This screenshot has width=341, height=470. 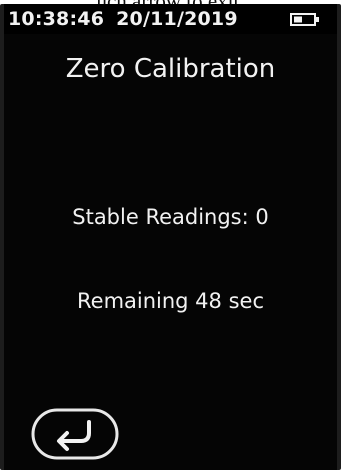 I want to click on remaining-time-text: Remaining 48 sec, so click(x=170, y=301).